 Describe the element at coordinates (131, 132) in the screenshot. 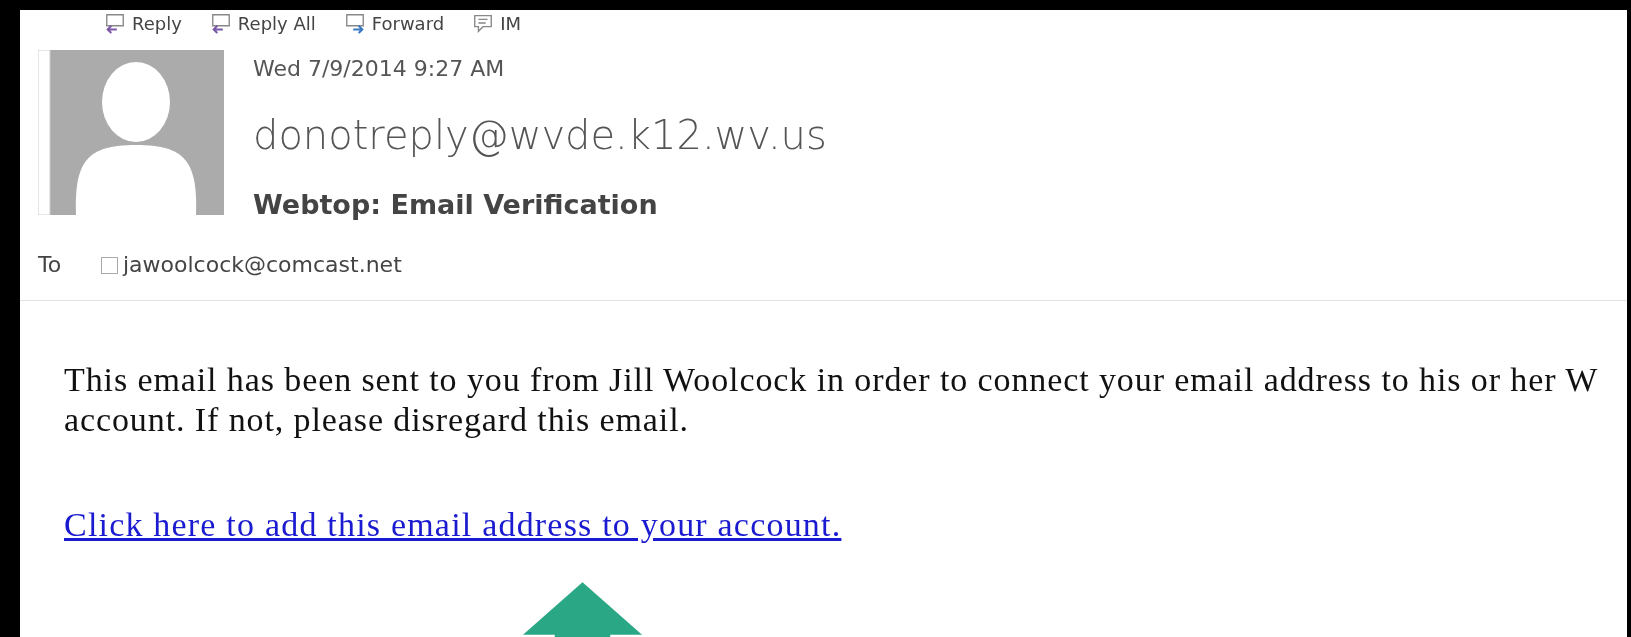

I see `avatar-icon` at that location.